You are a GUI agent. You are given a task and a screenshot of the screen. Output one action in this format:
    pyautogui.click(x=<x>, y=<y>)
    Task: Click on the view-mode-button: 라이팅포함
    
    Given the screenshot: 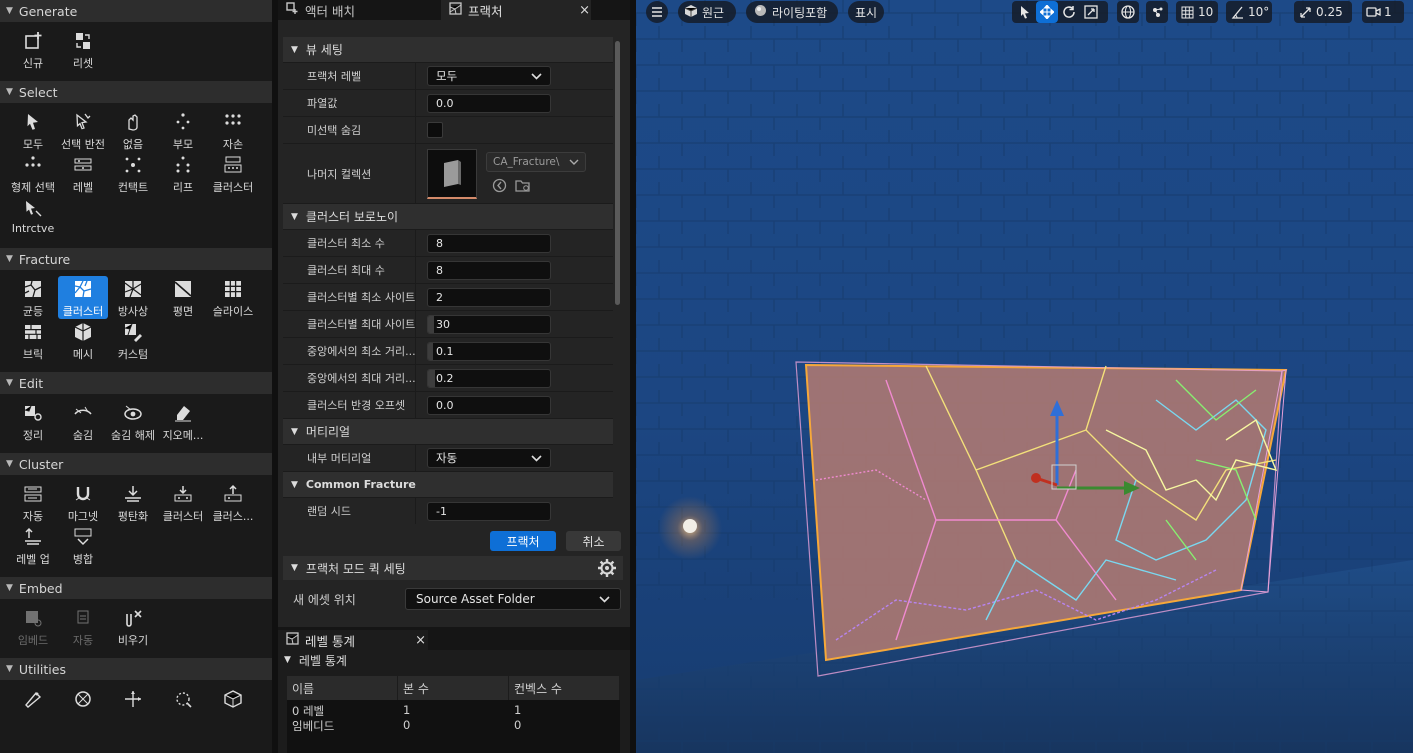 What is the action you would take?
    pyautogui.click(x=792, y=12)
    